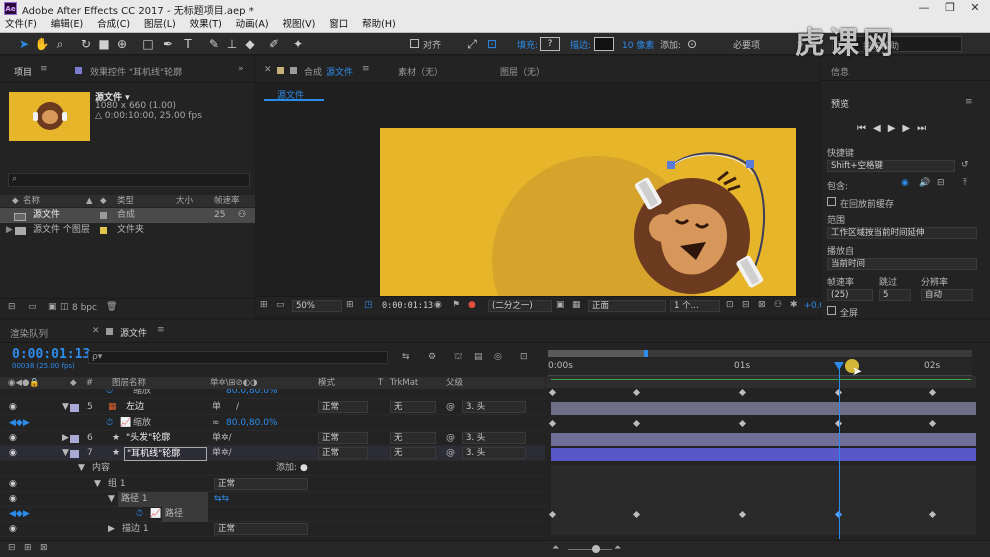  What do you see at coordinates (272, 407) in the screenshot?
I see `layer-row: ◉ ▼ 5 ▦ 左边 单 / 正常 无 @ 3. 头` at bounding box center [272, 407].